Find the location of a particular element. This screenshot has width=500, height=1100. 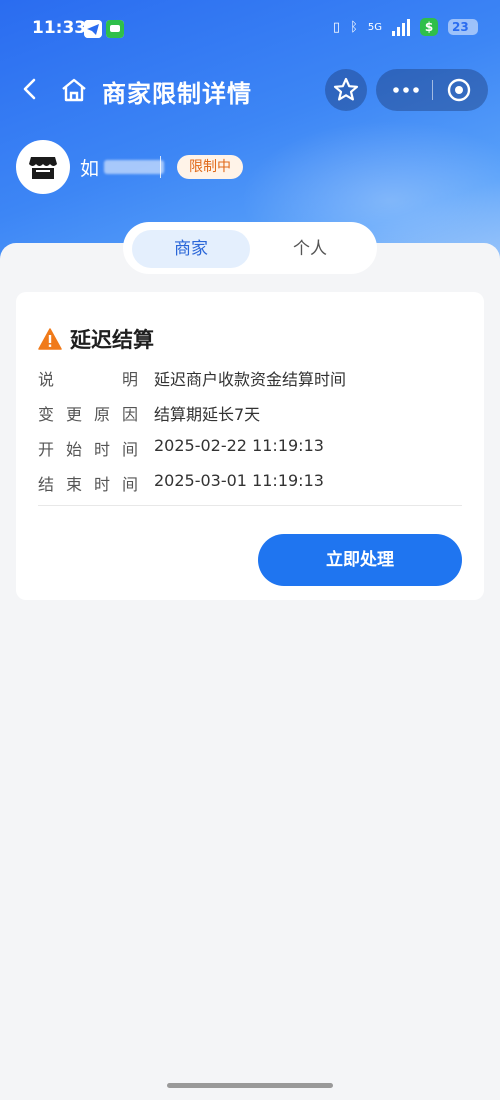

label-char: 原 is located at coordinates (101, 414).